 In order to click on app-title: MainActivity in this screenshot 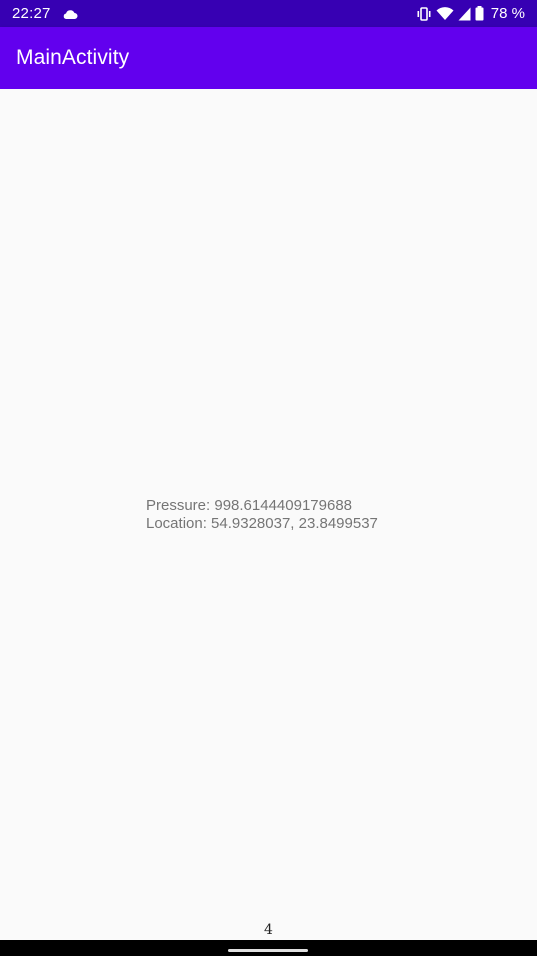, I will do `click(73, 57)`.